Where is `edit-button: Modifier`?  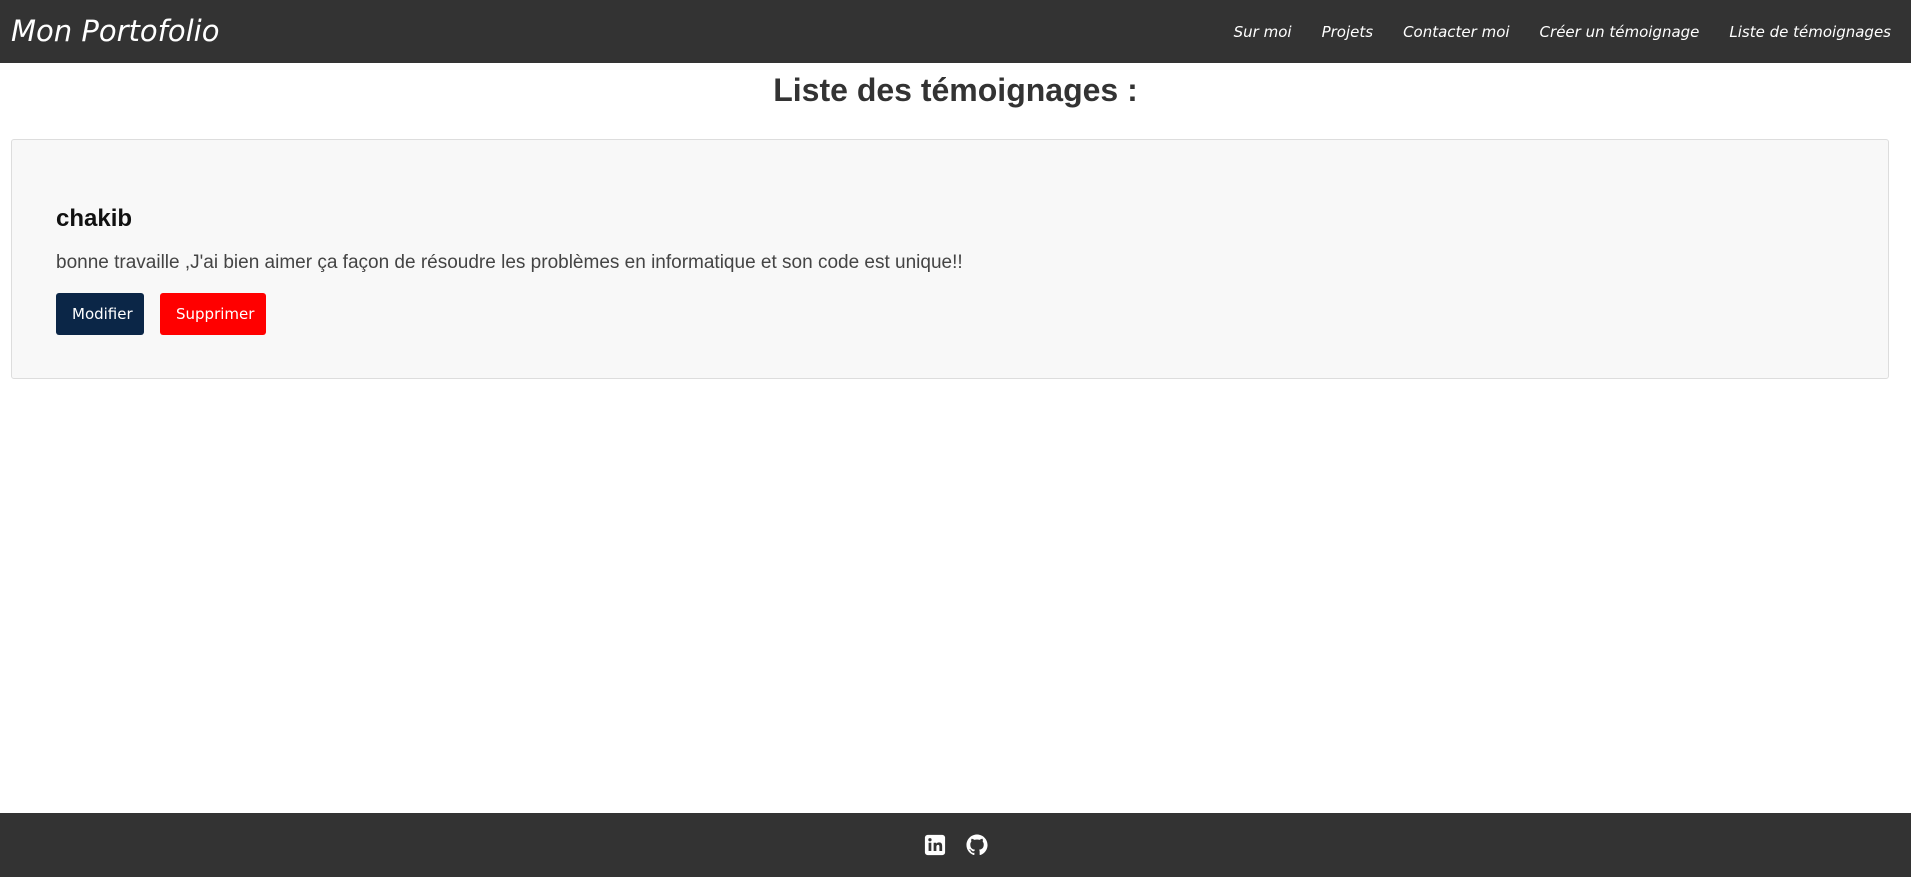
edit-button: Modifier is located at coordinates (100, 314).